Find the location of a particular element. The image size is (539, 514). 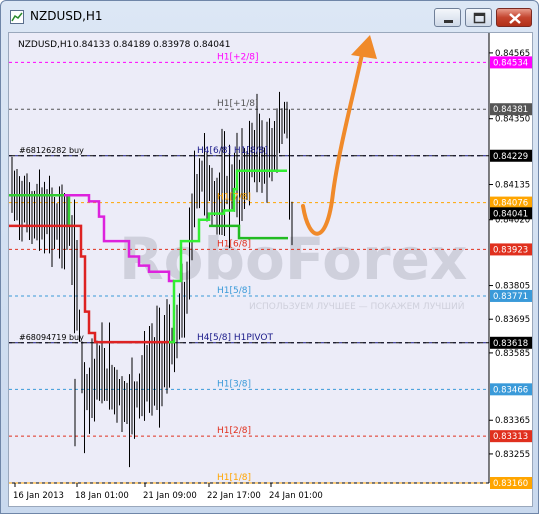

price-marker-label: 0.84534 is located at coordinates (510, 63).